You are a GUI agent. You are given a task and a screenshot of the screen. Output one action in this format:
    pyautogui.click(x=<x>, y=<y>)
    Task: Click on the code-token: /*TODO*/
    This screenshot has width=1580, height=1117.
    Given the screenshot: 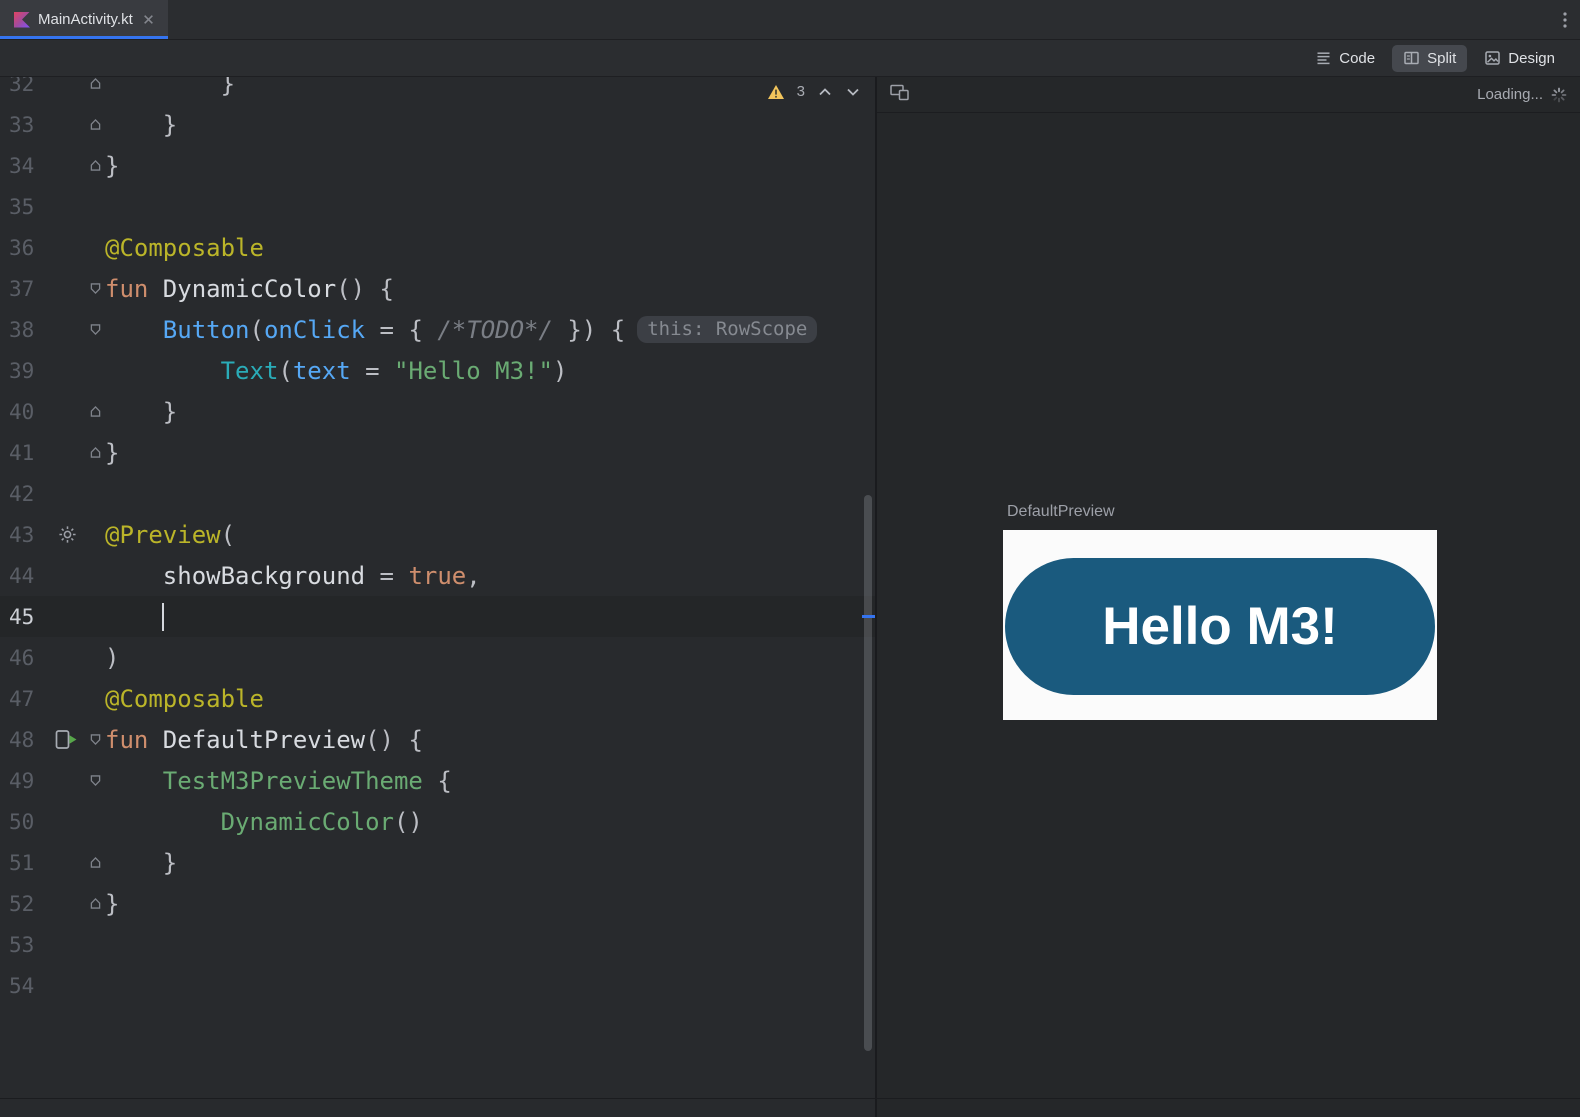 What is the action you would take?
    pyautogui.click(x=495, y=329)
    